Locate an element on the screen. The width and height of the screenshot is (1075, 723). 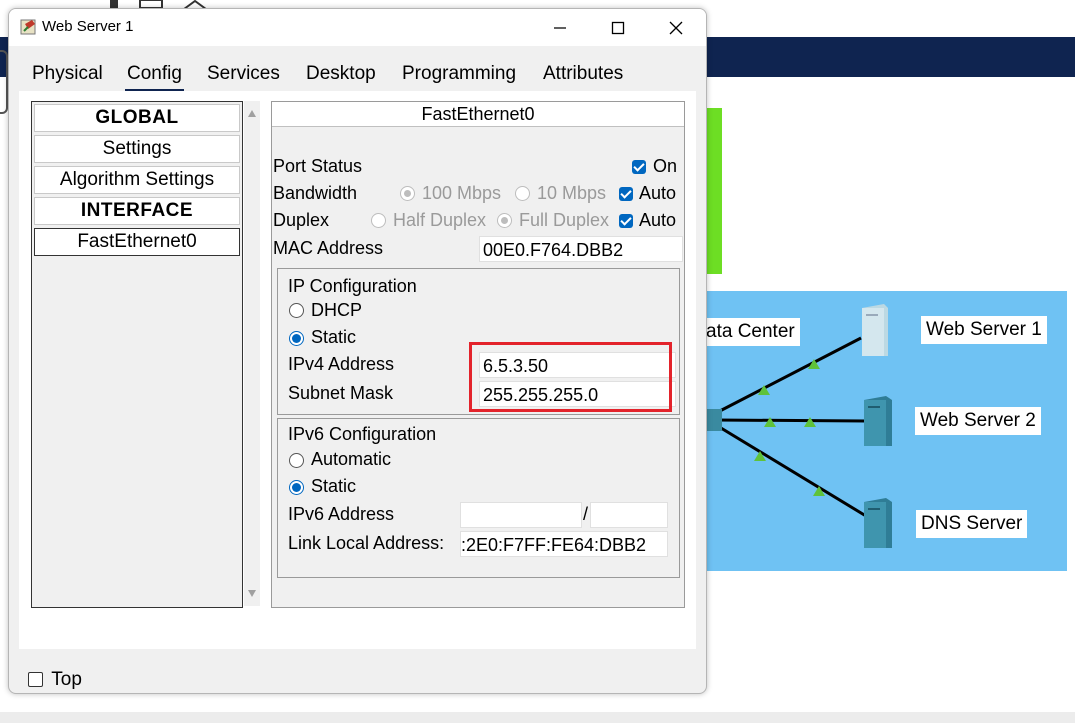
sidebar-scrollbar is located at coordinates (252, 353).